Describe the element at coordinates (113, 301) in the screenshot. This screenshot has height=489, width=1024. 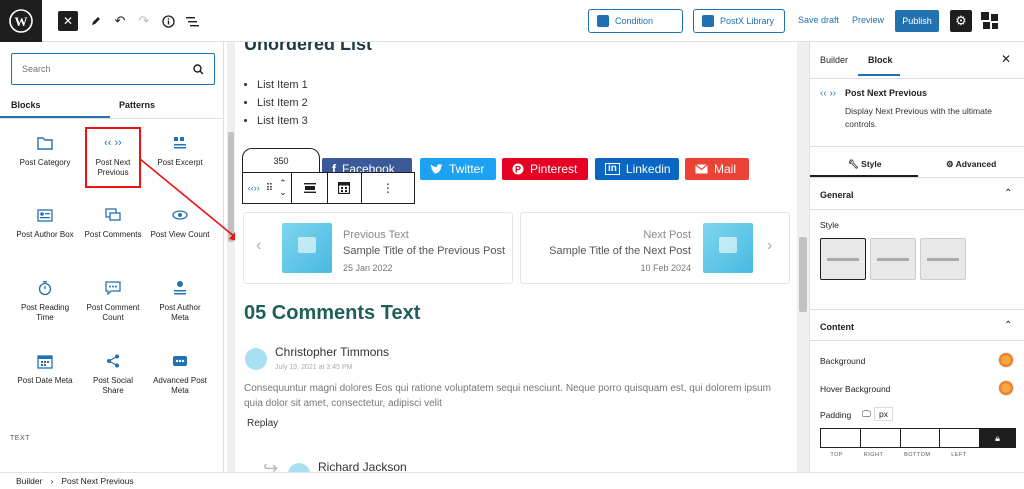
I see `block-post-comment-count: Post Comment Count` at that location.